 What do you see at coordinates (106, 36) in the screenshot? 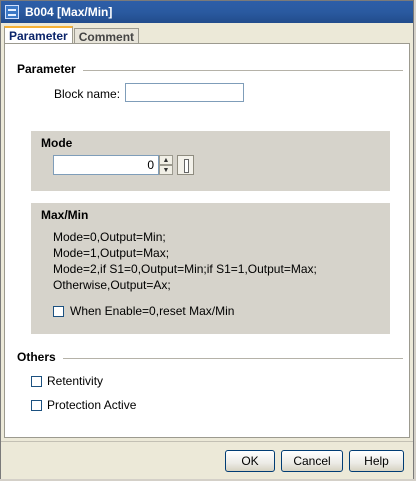
I see `tab-comment: Comment` at bounding box center [106, 36].